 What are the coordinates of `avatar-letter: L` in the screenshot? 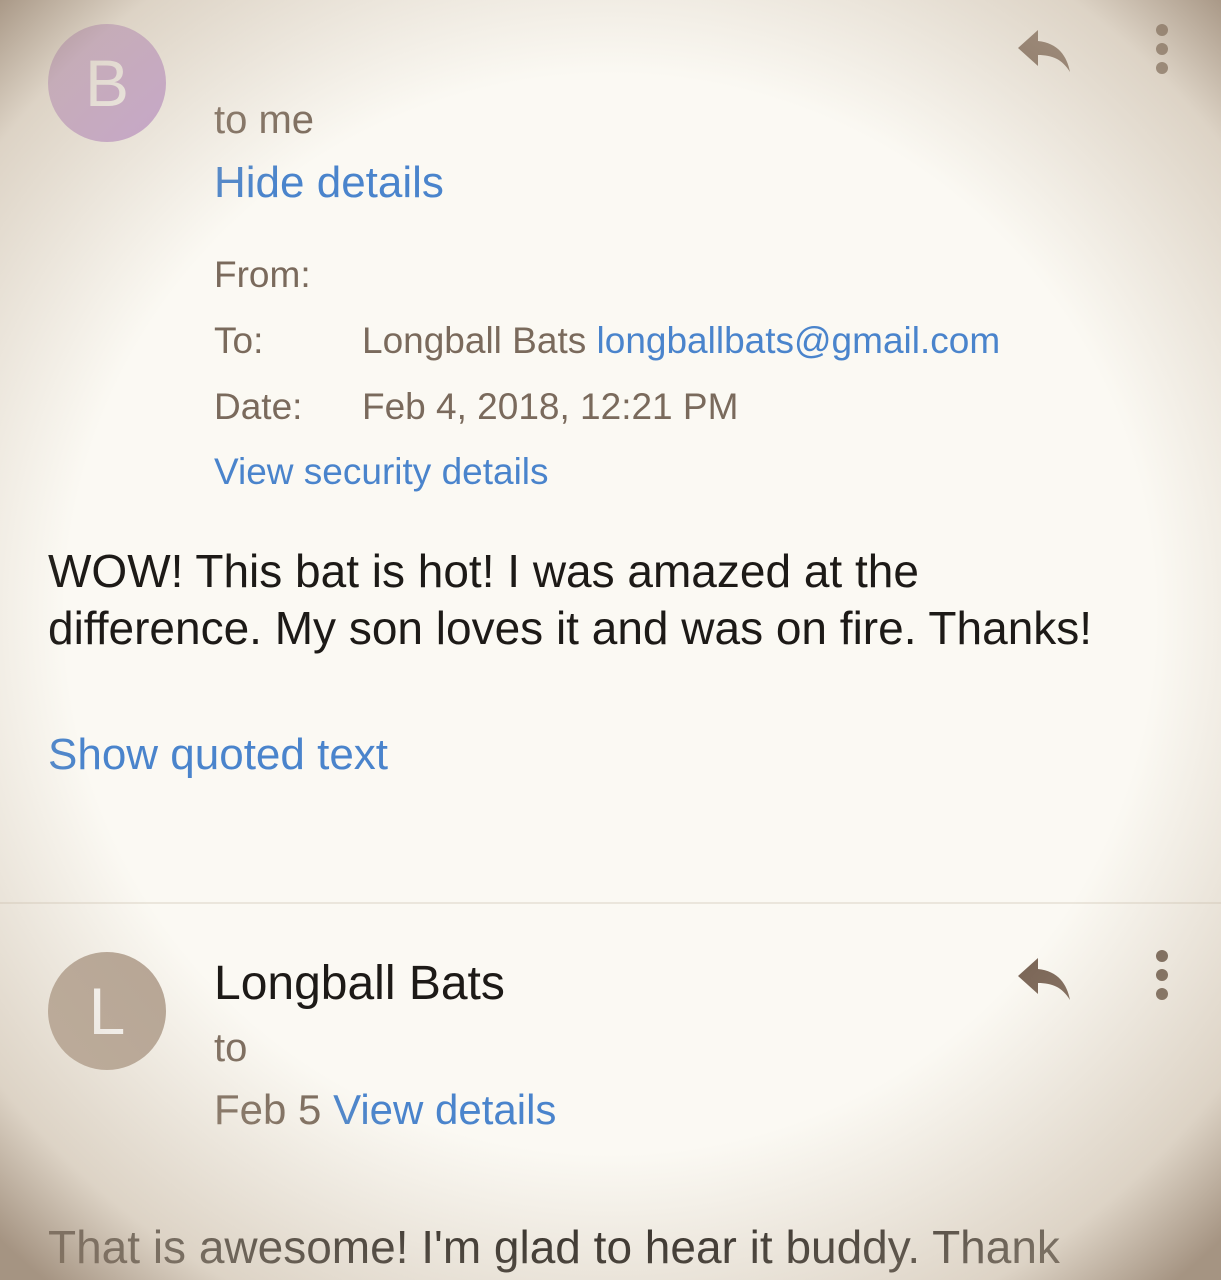 It's located at (107, 1011).